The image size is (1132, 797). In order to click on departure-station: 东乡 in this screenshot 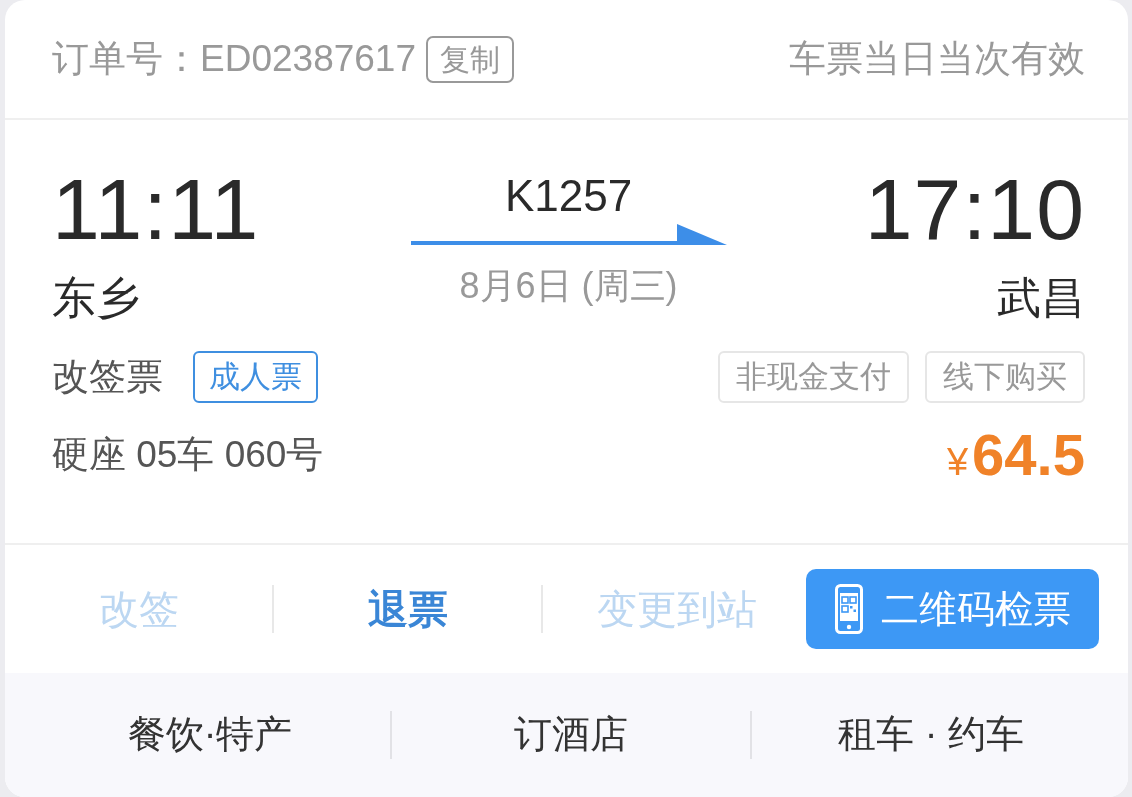, I will do `click(96, 298)`.